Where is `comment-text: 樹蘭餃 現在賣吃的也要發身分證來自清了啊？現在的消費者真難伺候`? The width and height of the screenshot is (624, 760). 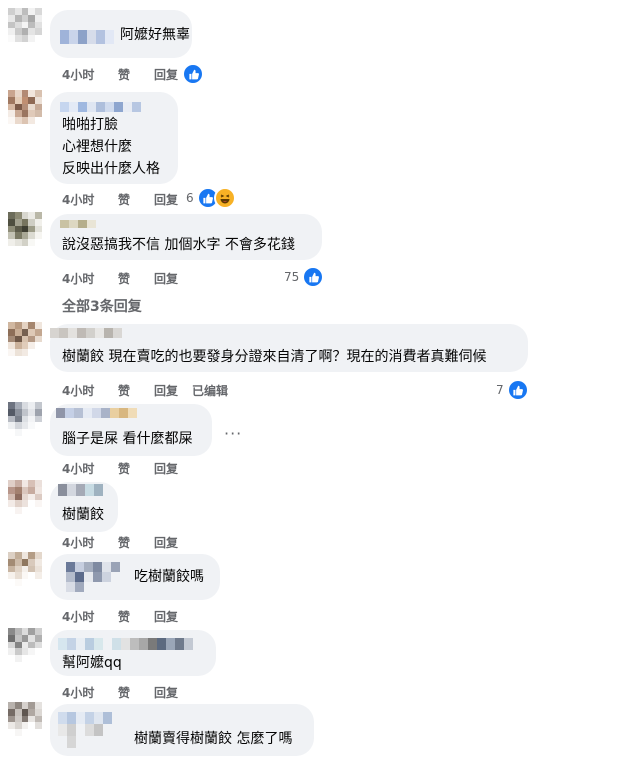
comment-text: 樹蘭餃 現在賣吃的也要發身分證來自清了啊？現在的消費者真難伺候 is located at coordinates (274, 357).